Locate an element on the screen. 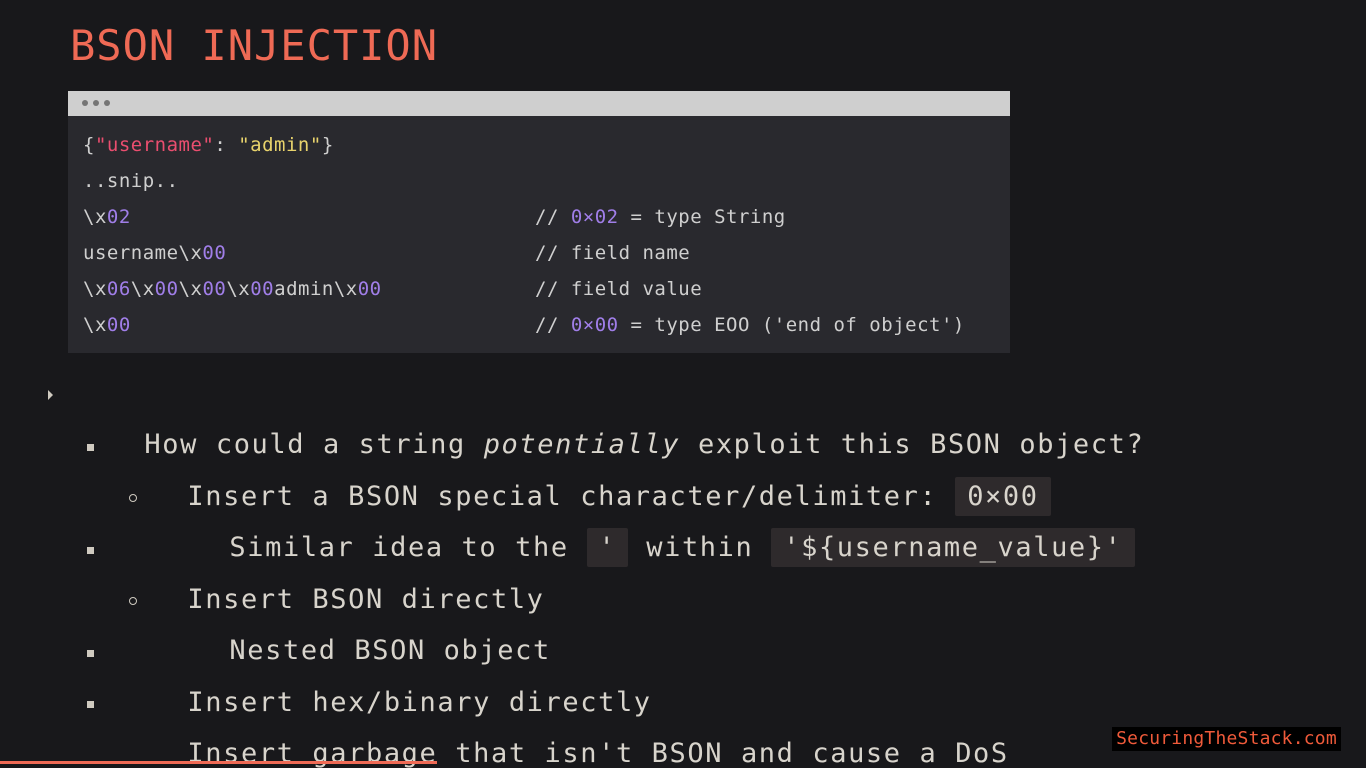 Image resolution: width=1366 pixels, height=768 pixels. progress-bar is located at coordinates (683, 762).